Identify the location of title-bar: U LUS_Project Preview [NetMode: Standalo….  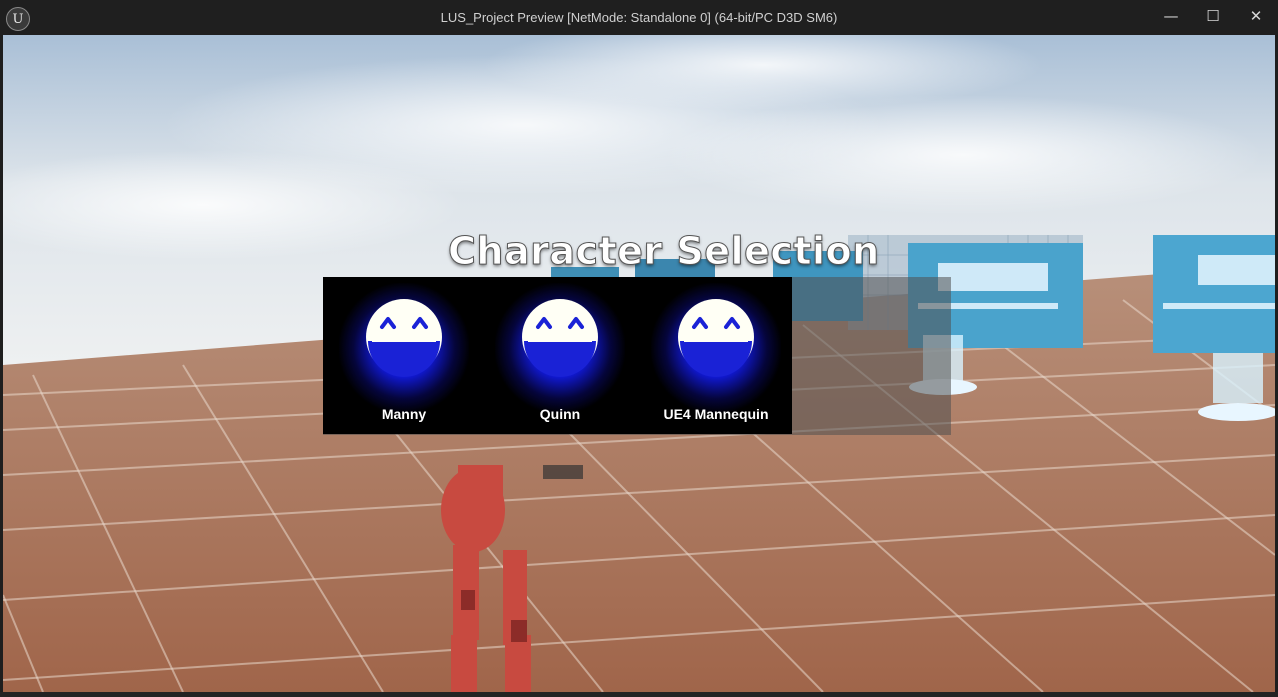
(639, 17).